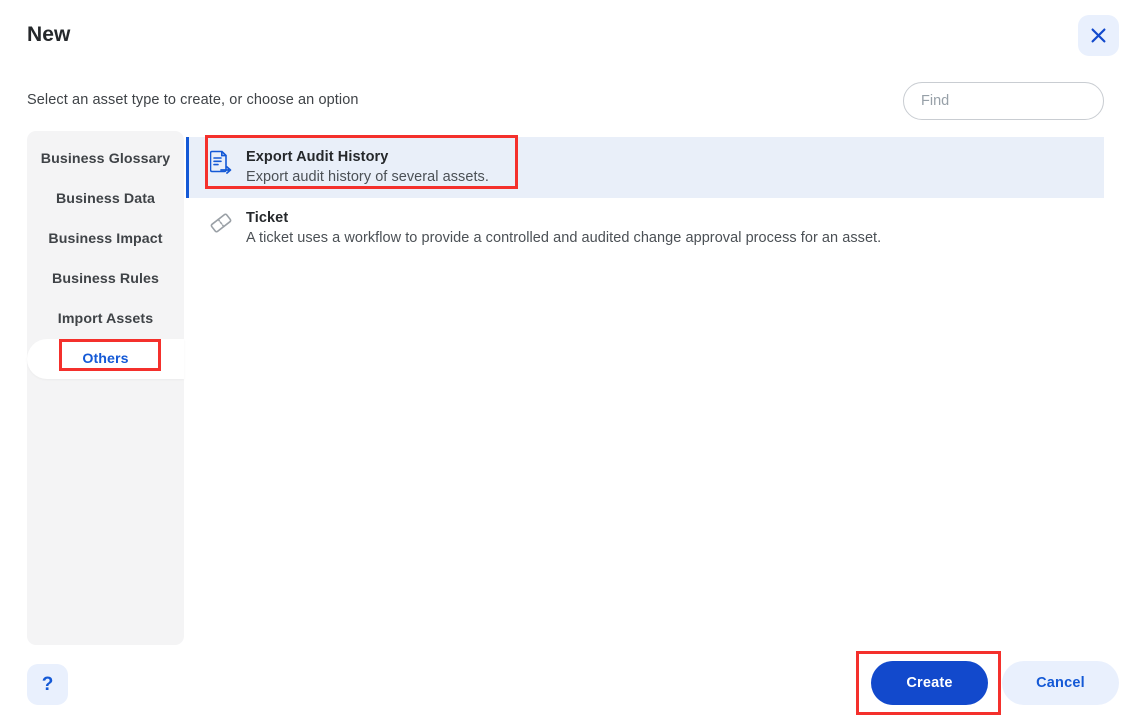 The width and height of the screenshot is (1132, 716). I want to click on sidebar-item-label: Import Assets, so click(105, 319).